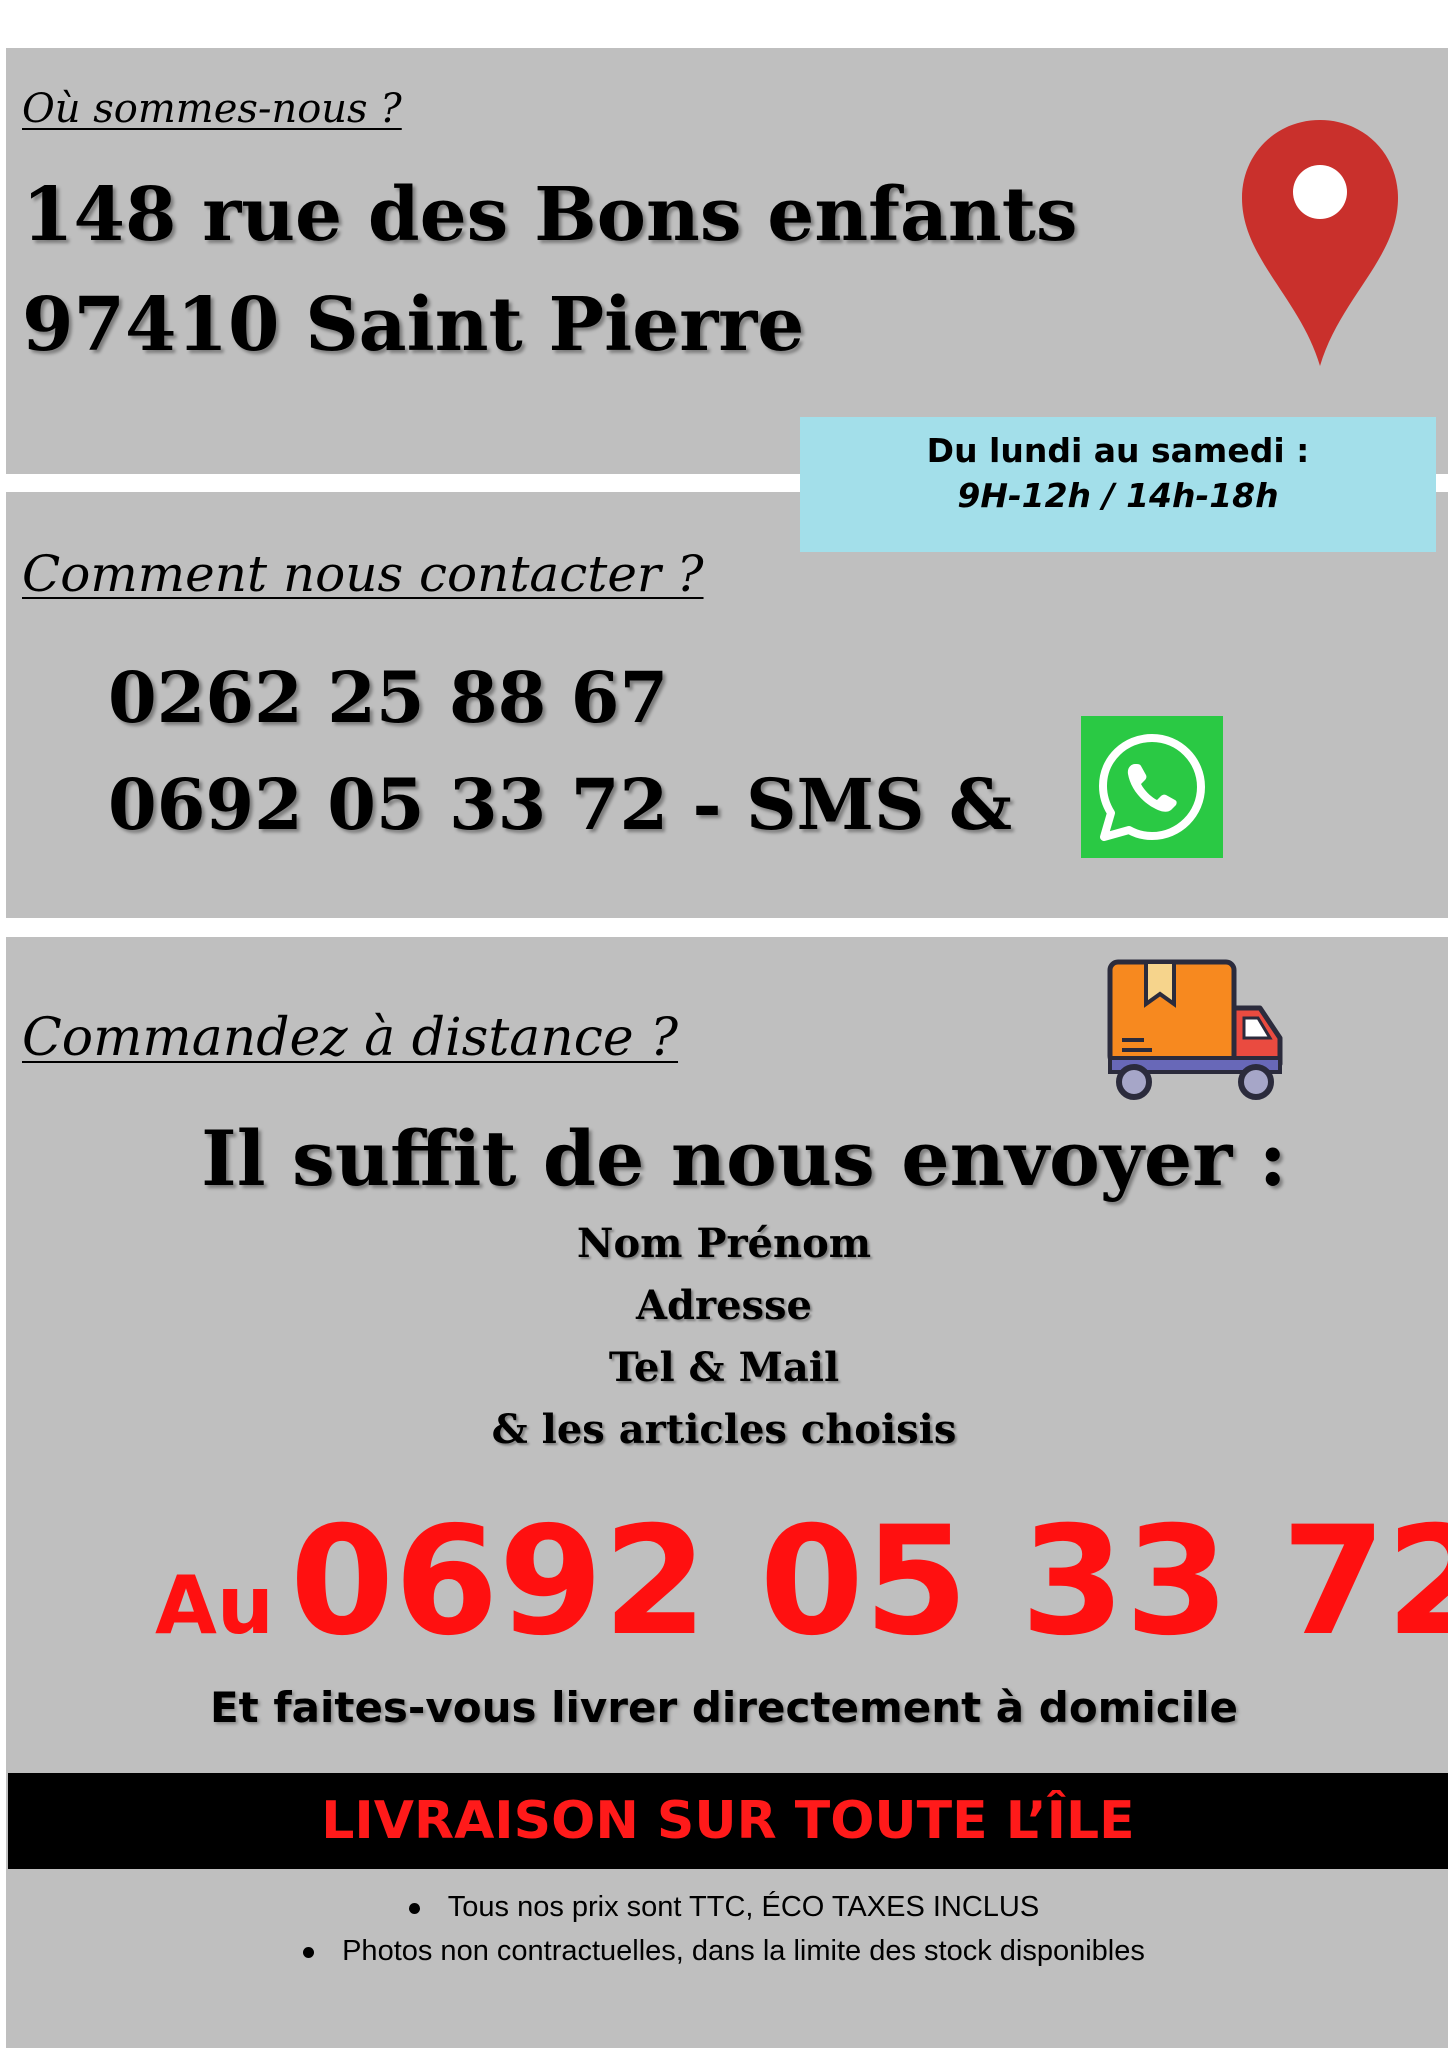 This screenshot has width=1448, height=2048. What do you see at coordinates (724, 1243) in the screenshot?
I see `order-item-name: Nom Prénom` at bounding box center [724, 1243].